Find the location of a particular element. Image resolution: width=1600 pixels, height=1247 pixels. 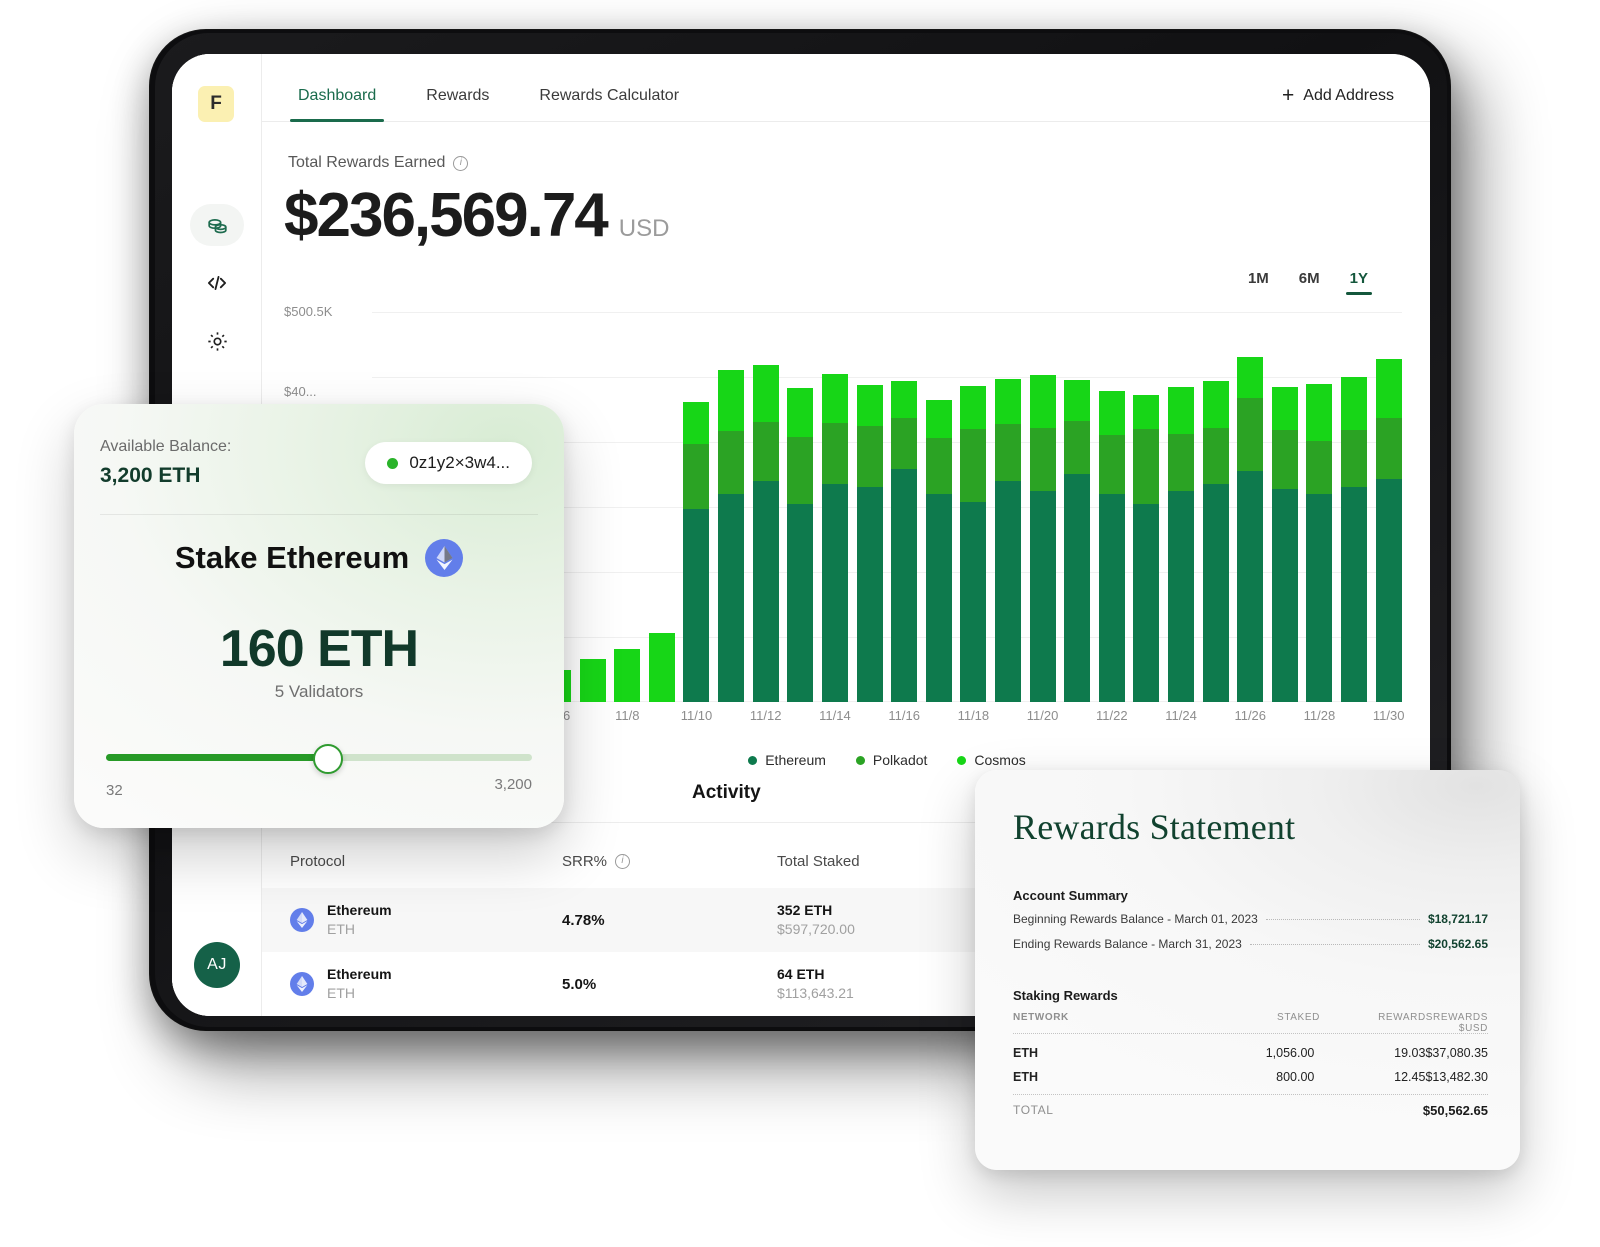

app-logo: F is located at coordinates (216, 104).